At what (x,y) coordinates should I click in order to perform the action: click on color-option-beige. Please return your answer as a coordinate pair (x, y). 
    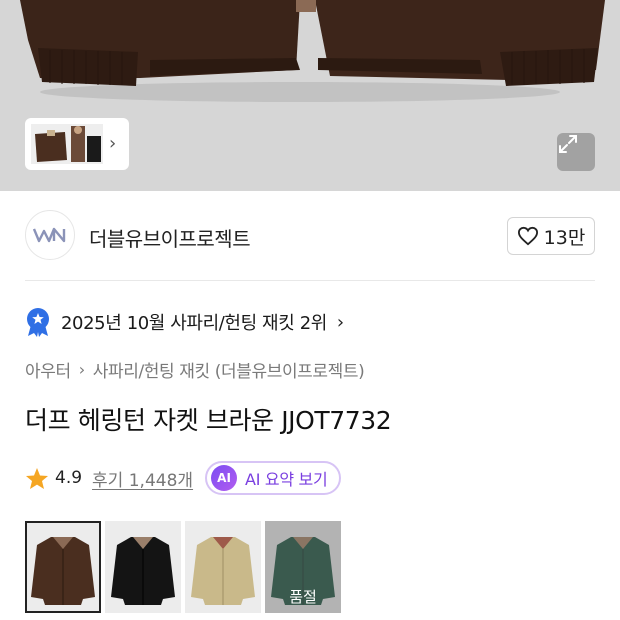
    Looking at the image, I should click on (223, 567).